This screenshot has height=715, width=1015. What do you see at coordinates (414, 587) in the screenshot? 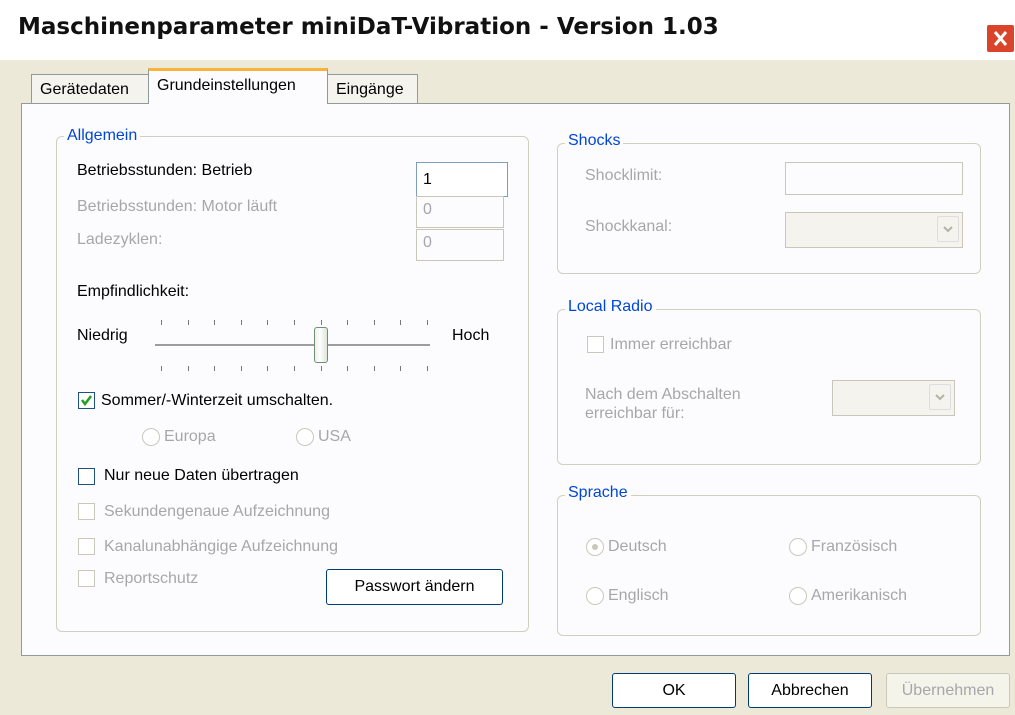
I see `passwort-aendern-button: Passwort ändern` at bounding box center [414, 587].